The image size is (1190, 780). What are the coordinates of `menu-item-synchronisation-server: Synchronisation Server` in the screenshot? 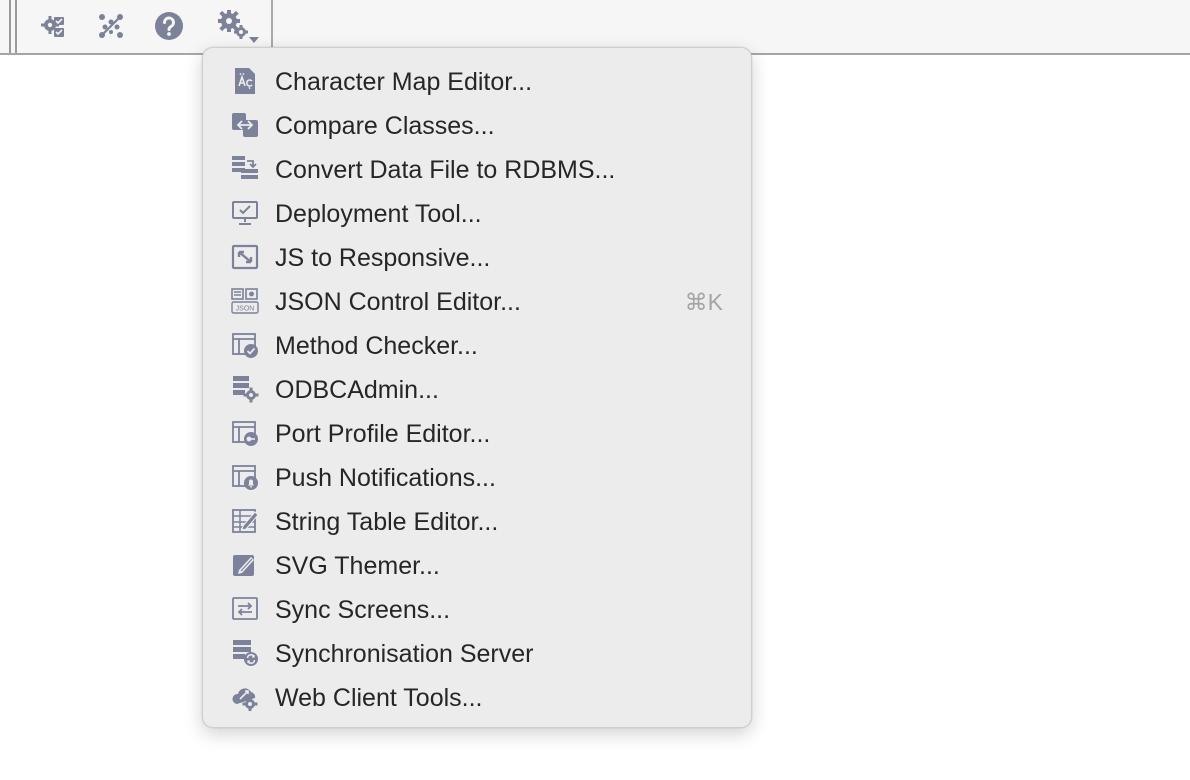 It's located at (477, 653).